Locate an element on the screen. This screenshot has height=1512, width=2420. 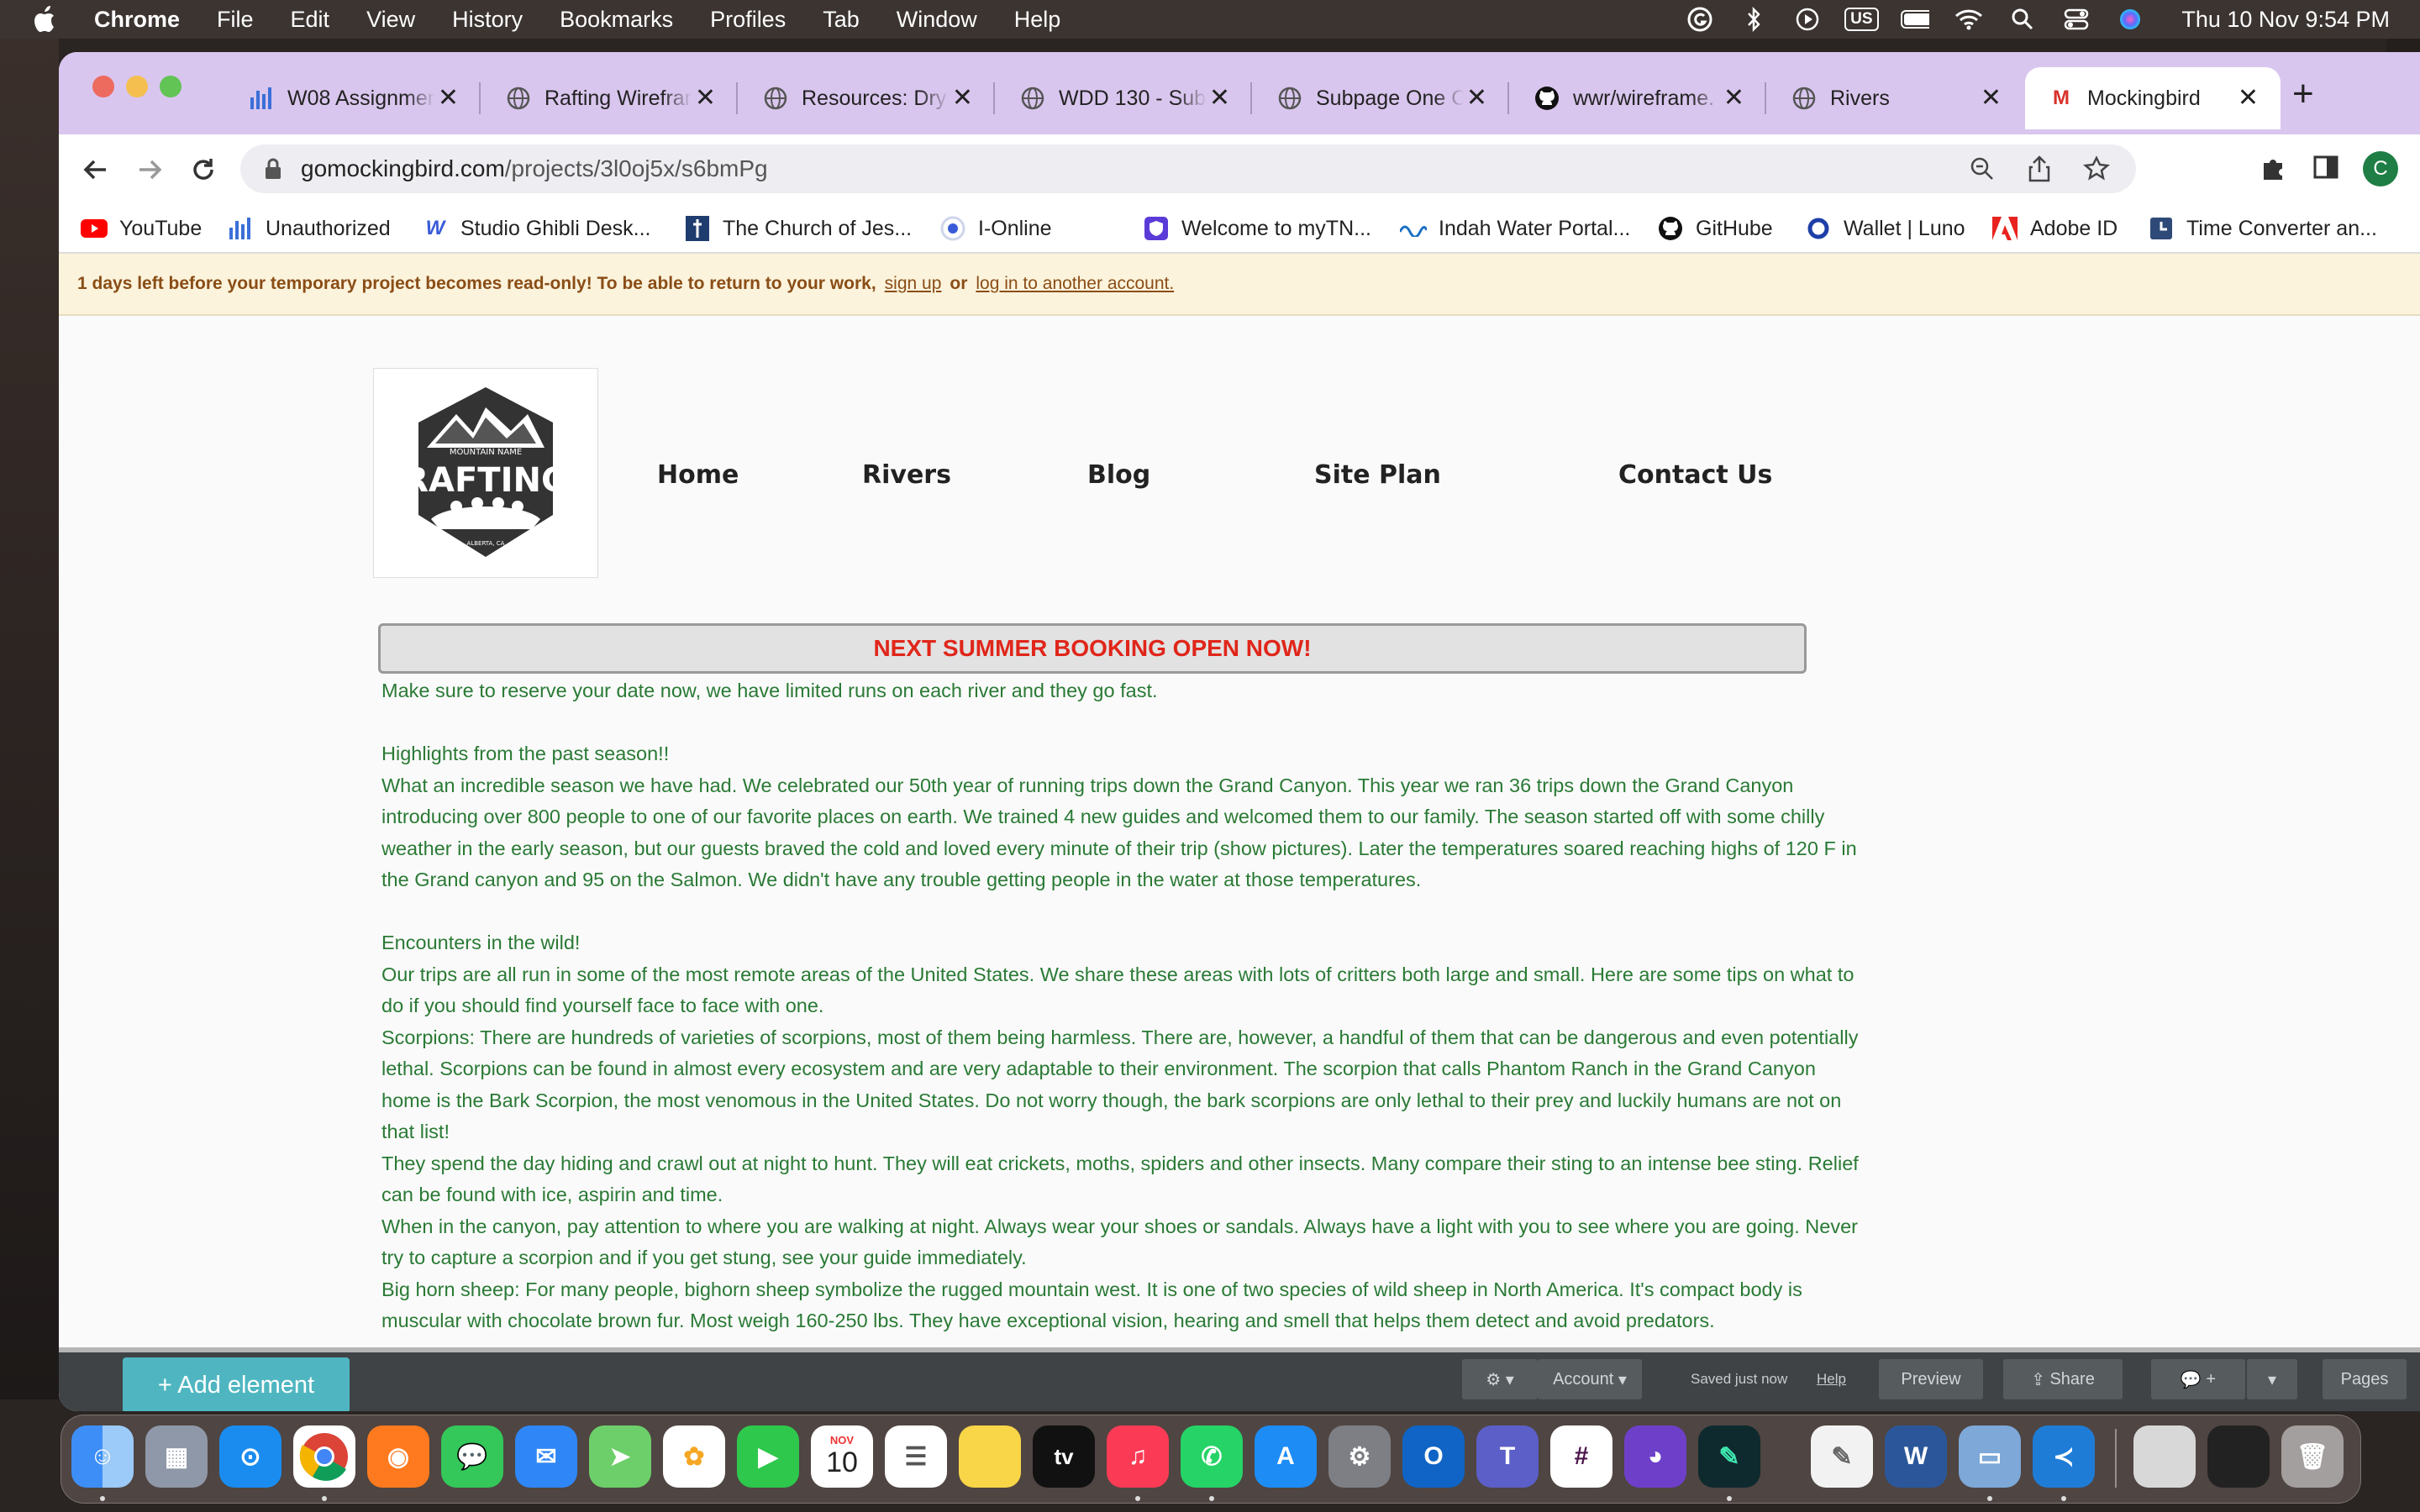
bookmark-luno: Wallet | Luno is located at coordinates (1885, 228).